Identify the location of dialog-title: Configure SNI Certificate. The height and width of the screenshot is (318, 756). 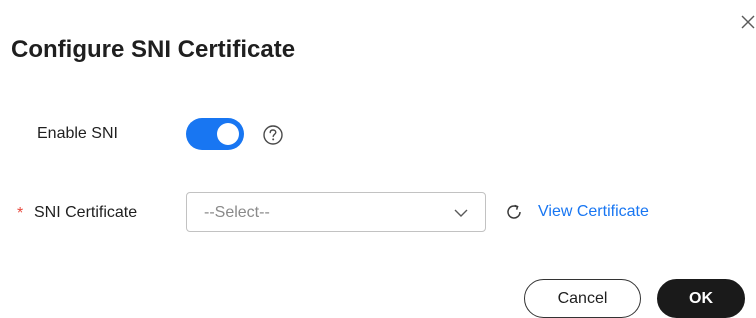
(153, 49).